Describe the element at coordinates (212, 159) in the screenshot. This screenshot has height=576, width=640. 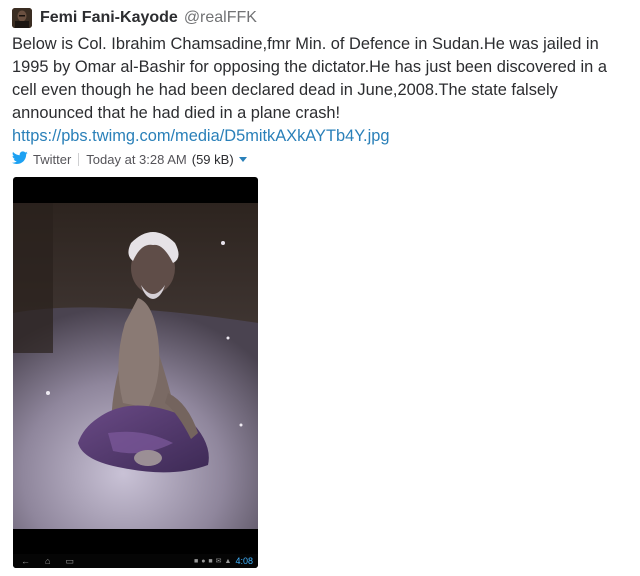
I see `file-size: (59 kB)` at that location.